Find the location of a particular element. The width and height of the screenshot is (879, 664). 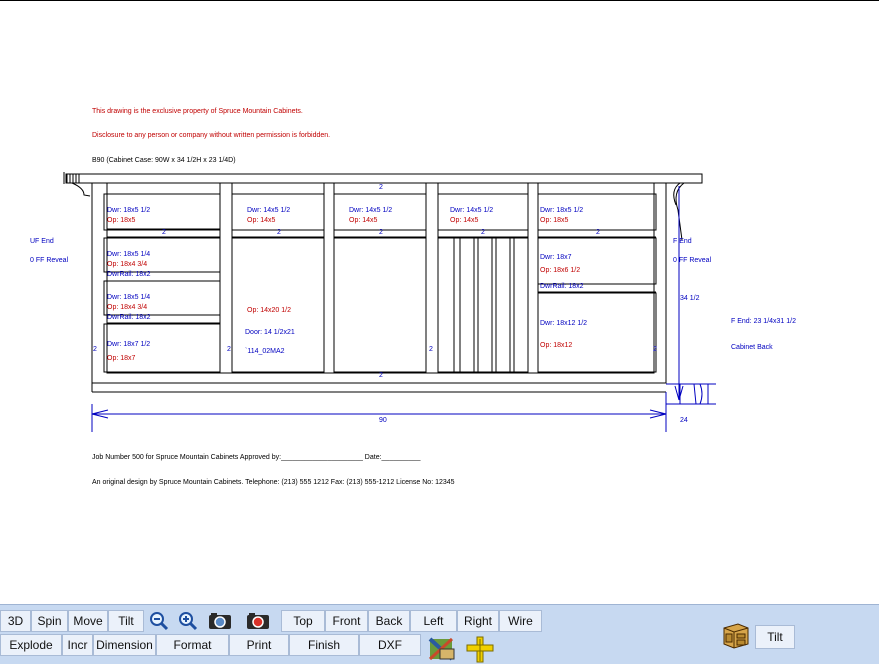

right-end-label: F End is located at coordinates (682, 241).